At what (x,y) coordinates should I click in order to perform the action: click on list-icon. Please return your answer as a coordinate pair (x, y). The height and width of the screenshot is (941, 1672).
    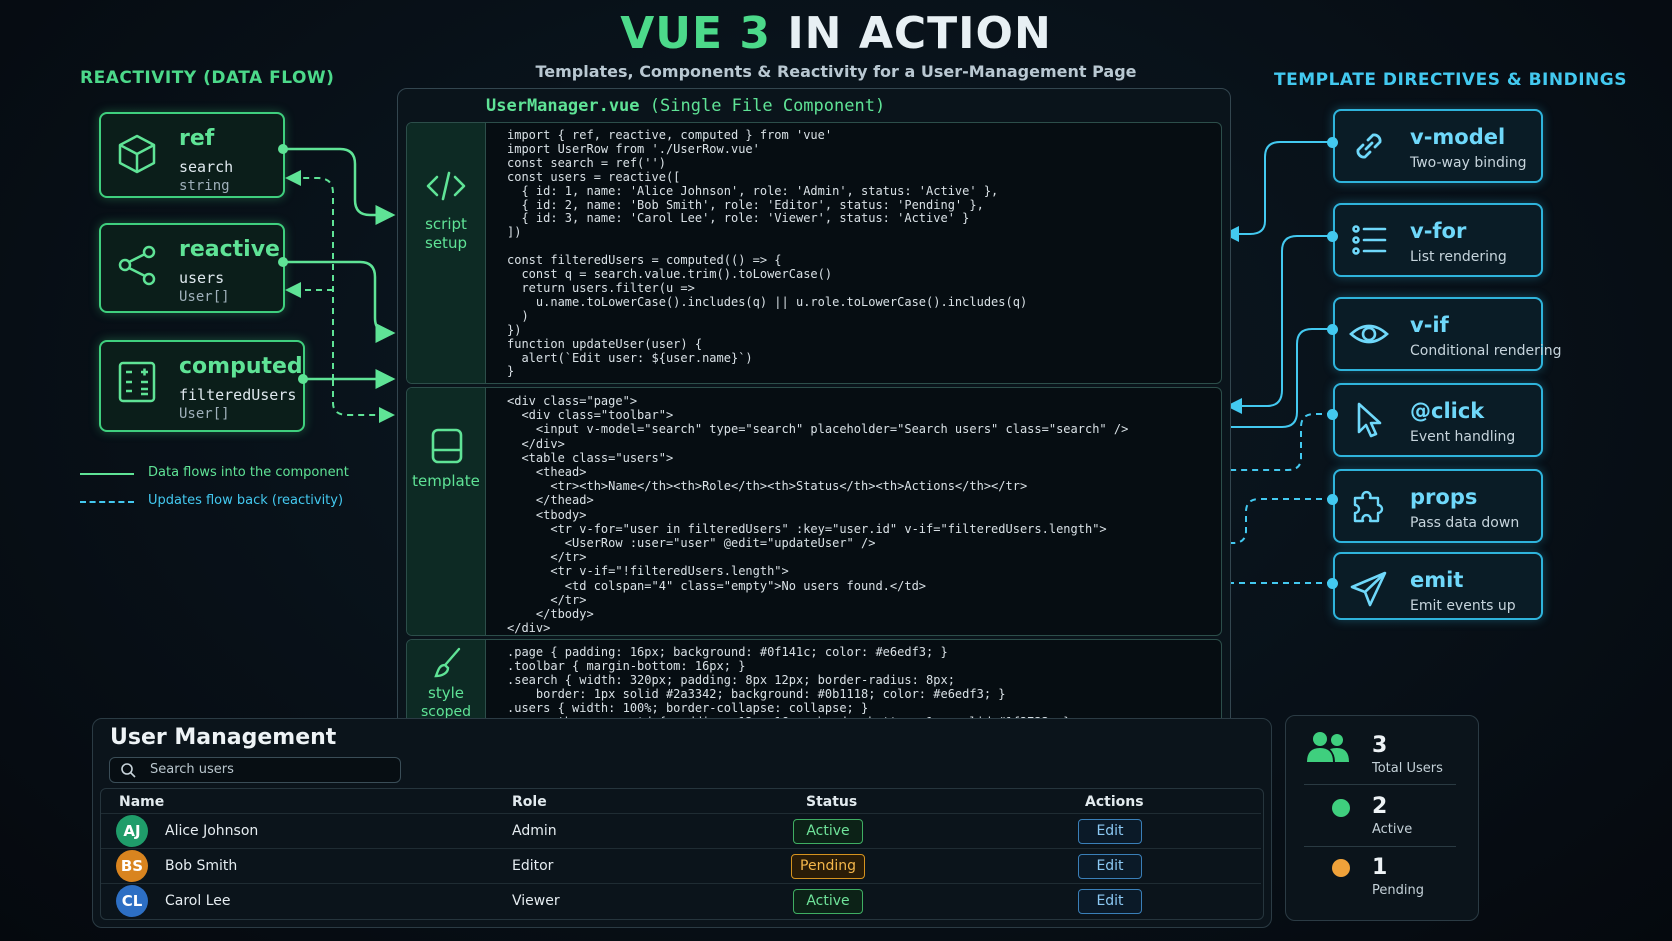
    Looking at the image, I should click on (1369, 240).